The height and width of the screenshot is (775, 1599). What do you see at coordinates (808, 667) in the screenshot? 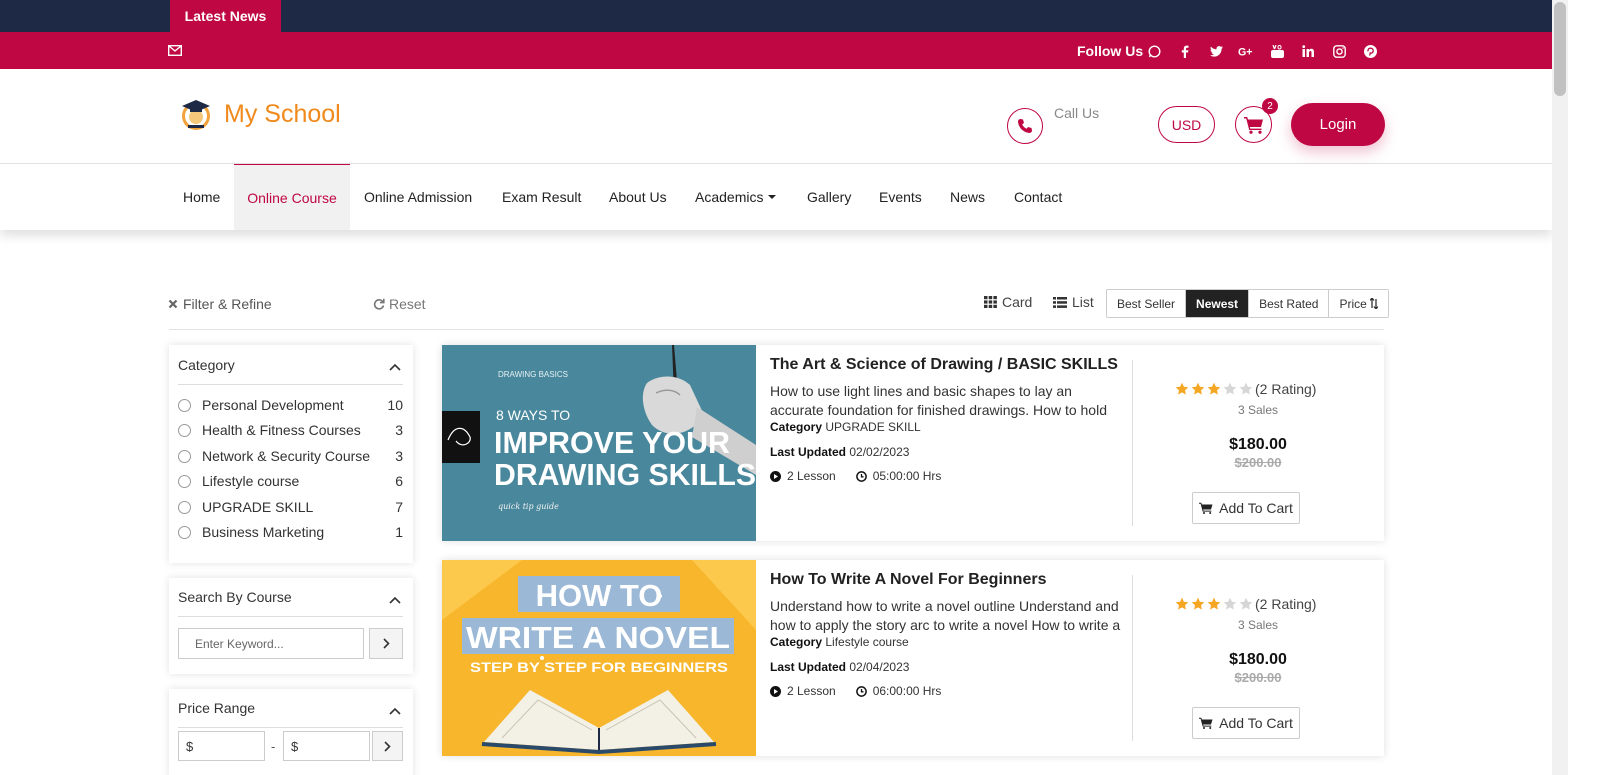
I see `course-updated-label: Last Updated` at bounding box center [808, 667].